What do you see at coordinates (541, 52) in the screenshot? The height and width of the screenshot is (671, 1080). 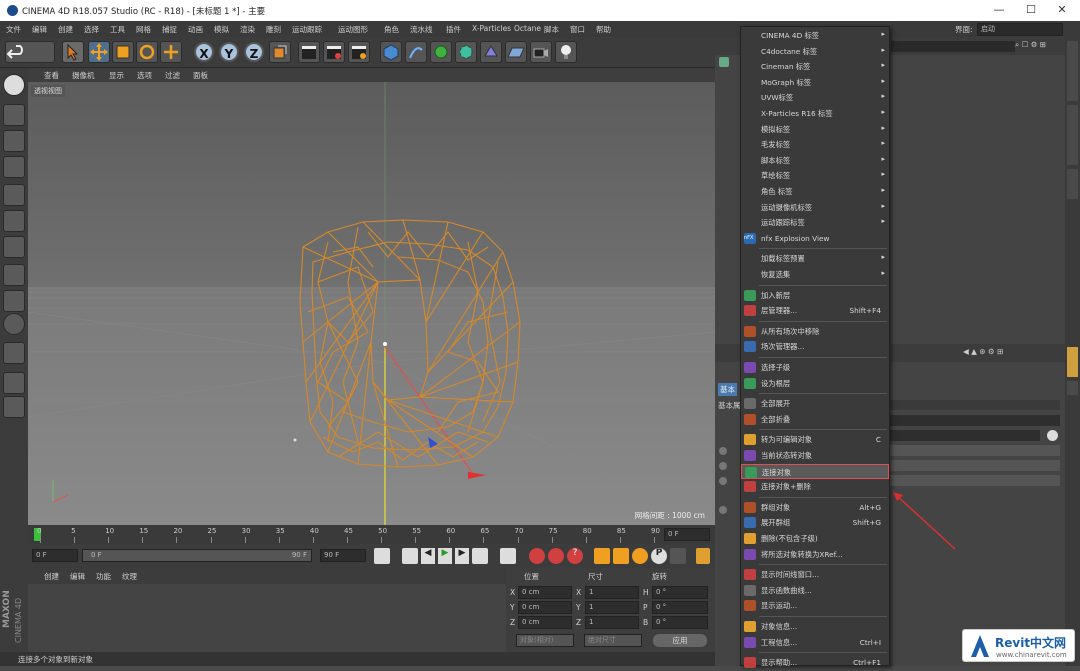 I see `camera-button` at bounding box center [541, 52].